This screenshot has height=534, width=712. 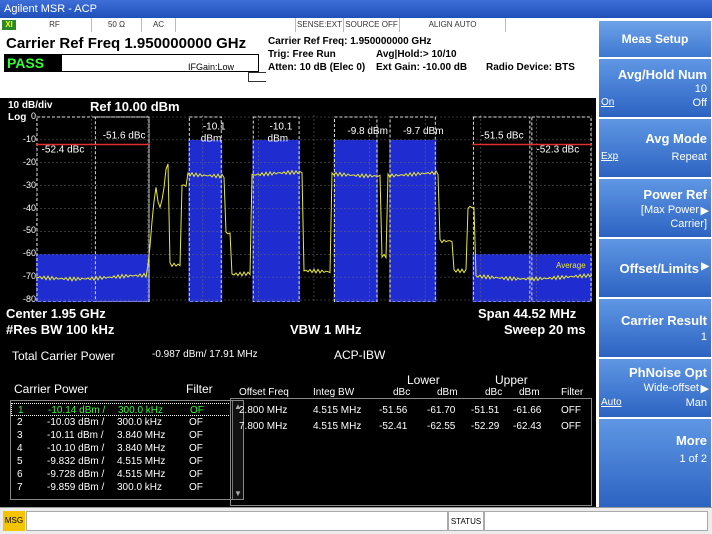 I want to click on integ-bw-header: Integ BW, so click(x=334, y=392).